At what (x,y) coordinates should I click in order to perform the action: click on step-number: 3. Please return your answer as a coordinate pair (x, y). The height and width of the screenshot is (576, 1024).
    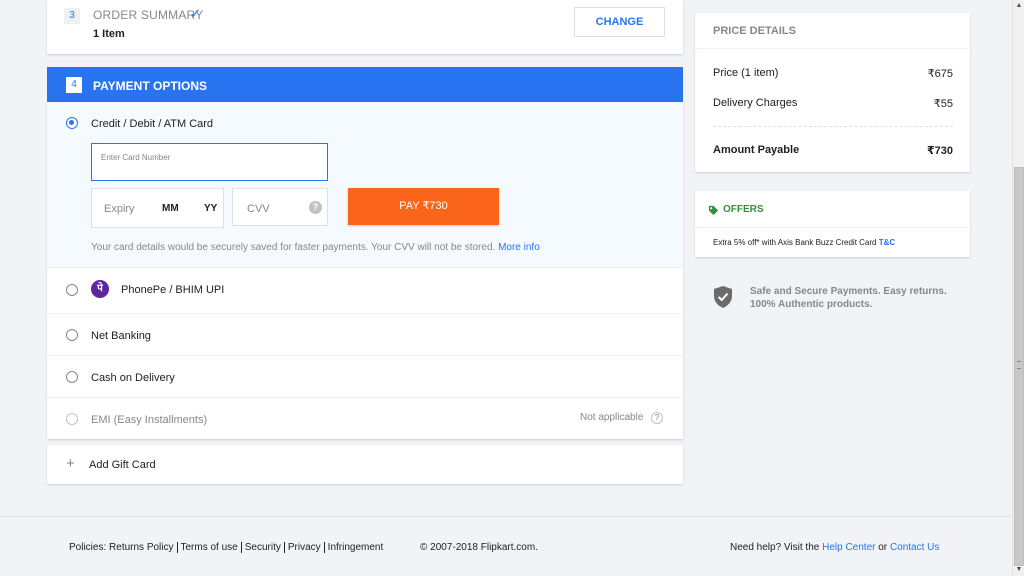
    Looking at the image, I should click on (72, 16).